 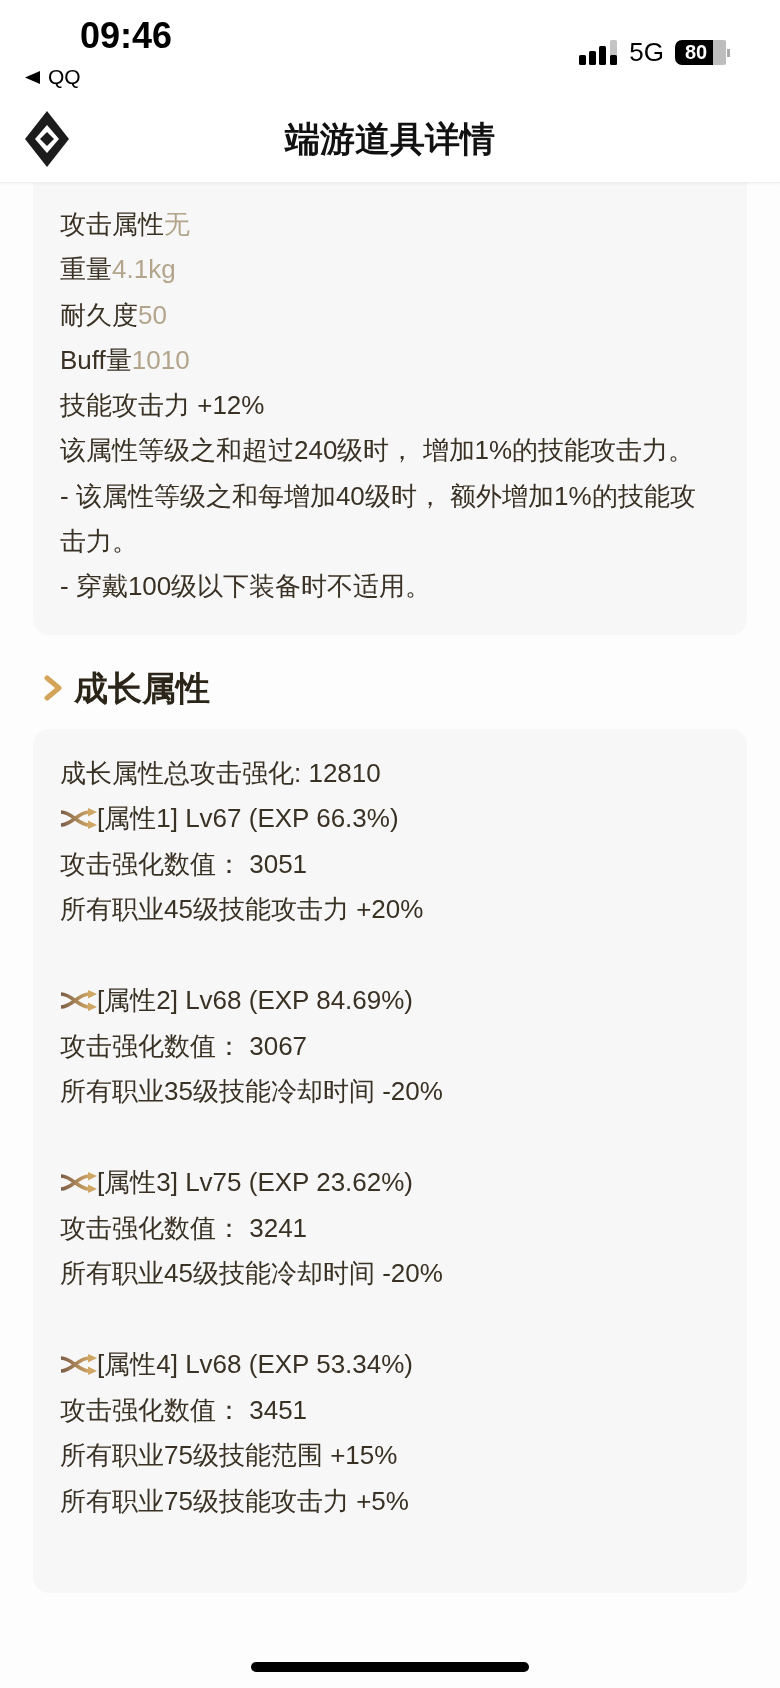 I want to click on attribute-label: Buff量, so click(x=96, y=359).